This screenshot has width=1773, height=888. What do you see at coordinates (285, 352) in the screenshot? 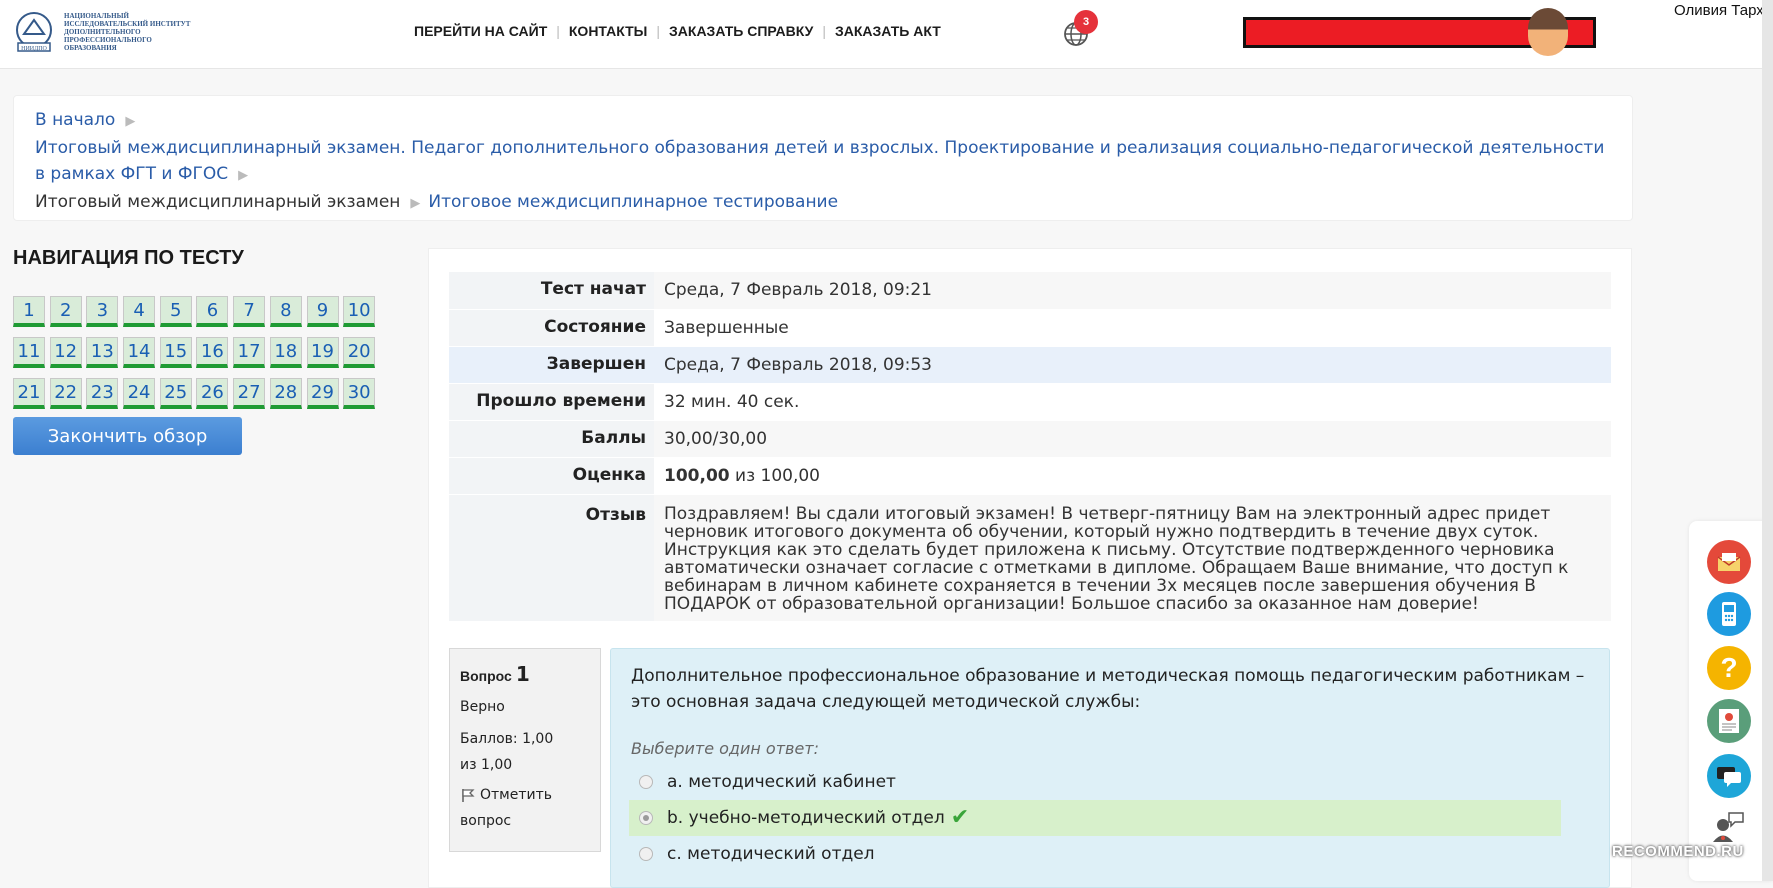
I see `quiz-nav-button: 18` at bounding box center [285, 352].